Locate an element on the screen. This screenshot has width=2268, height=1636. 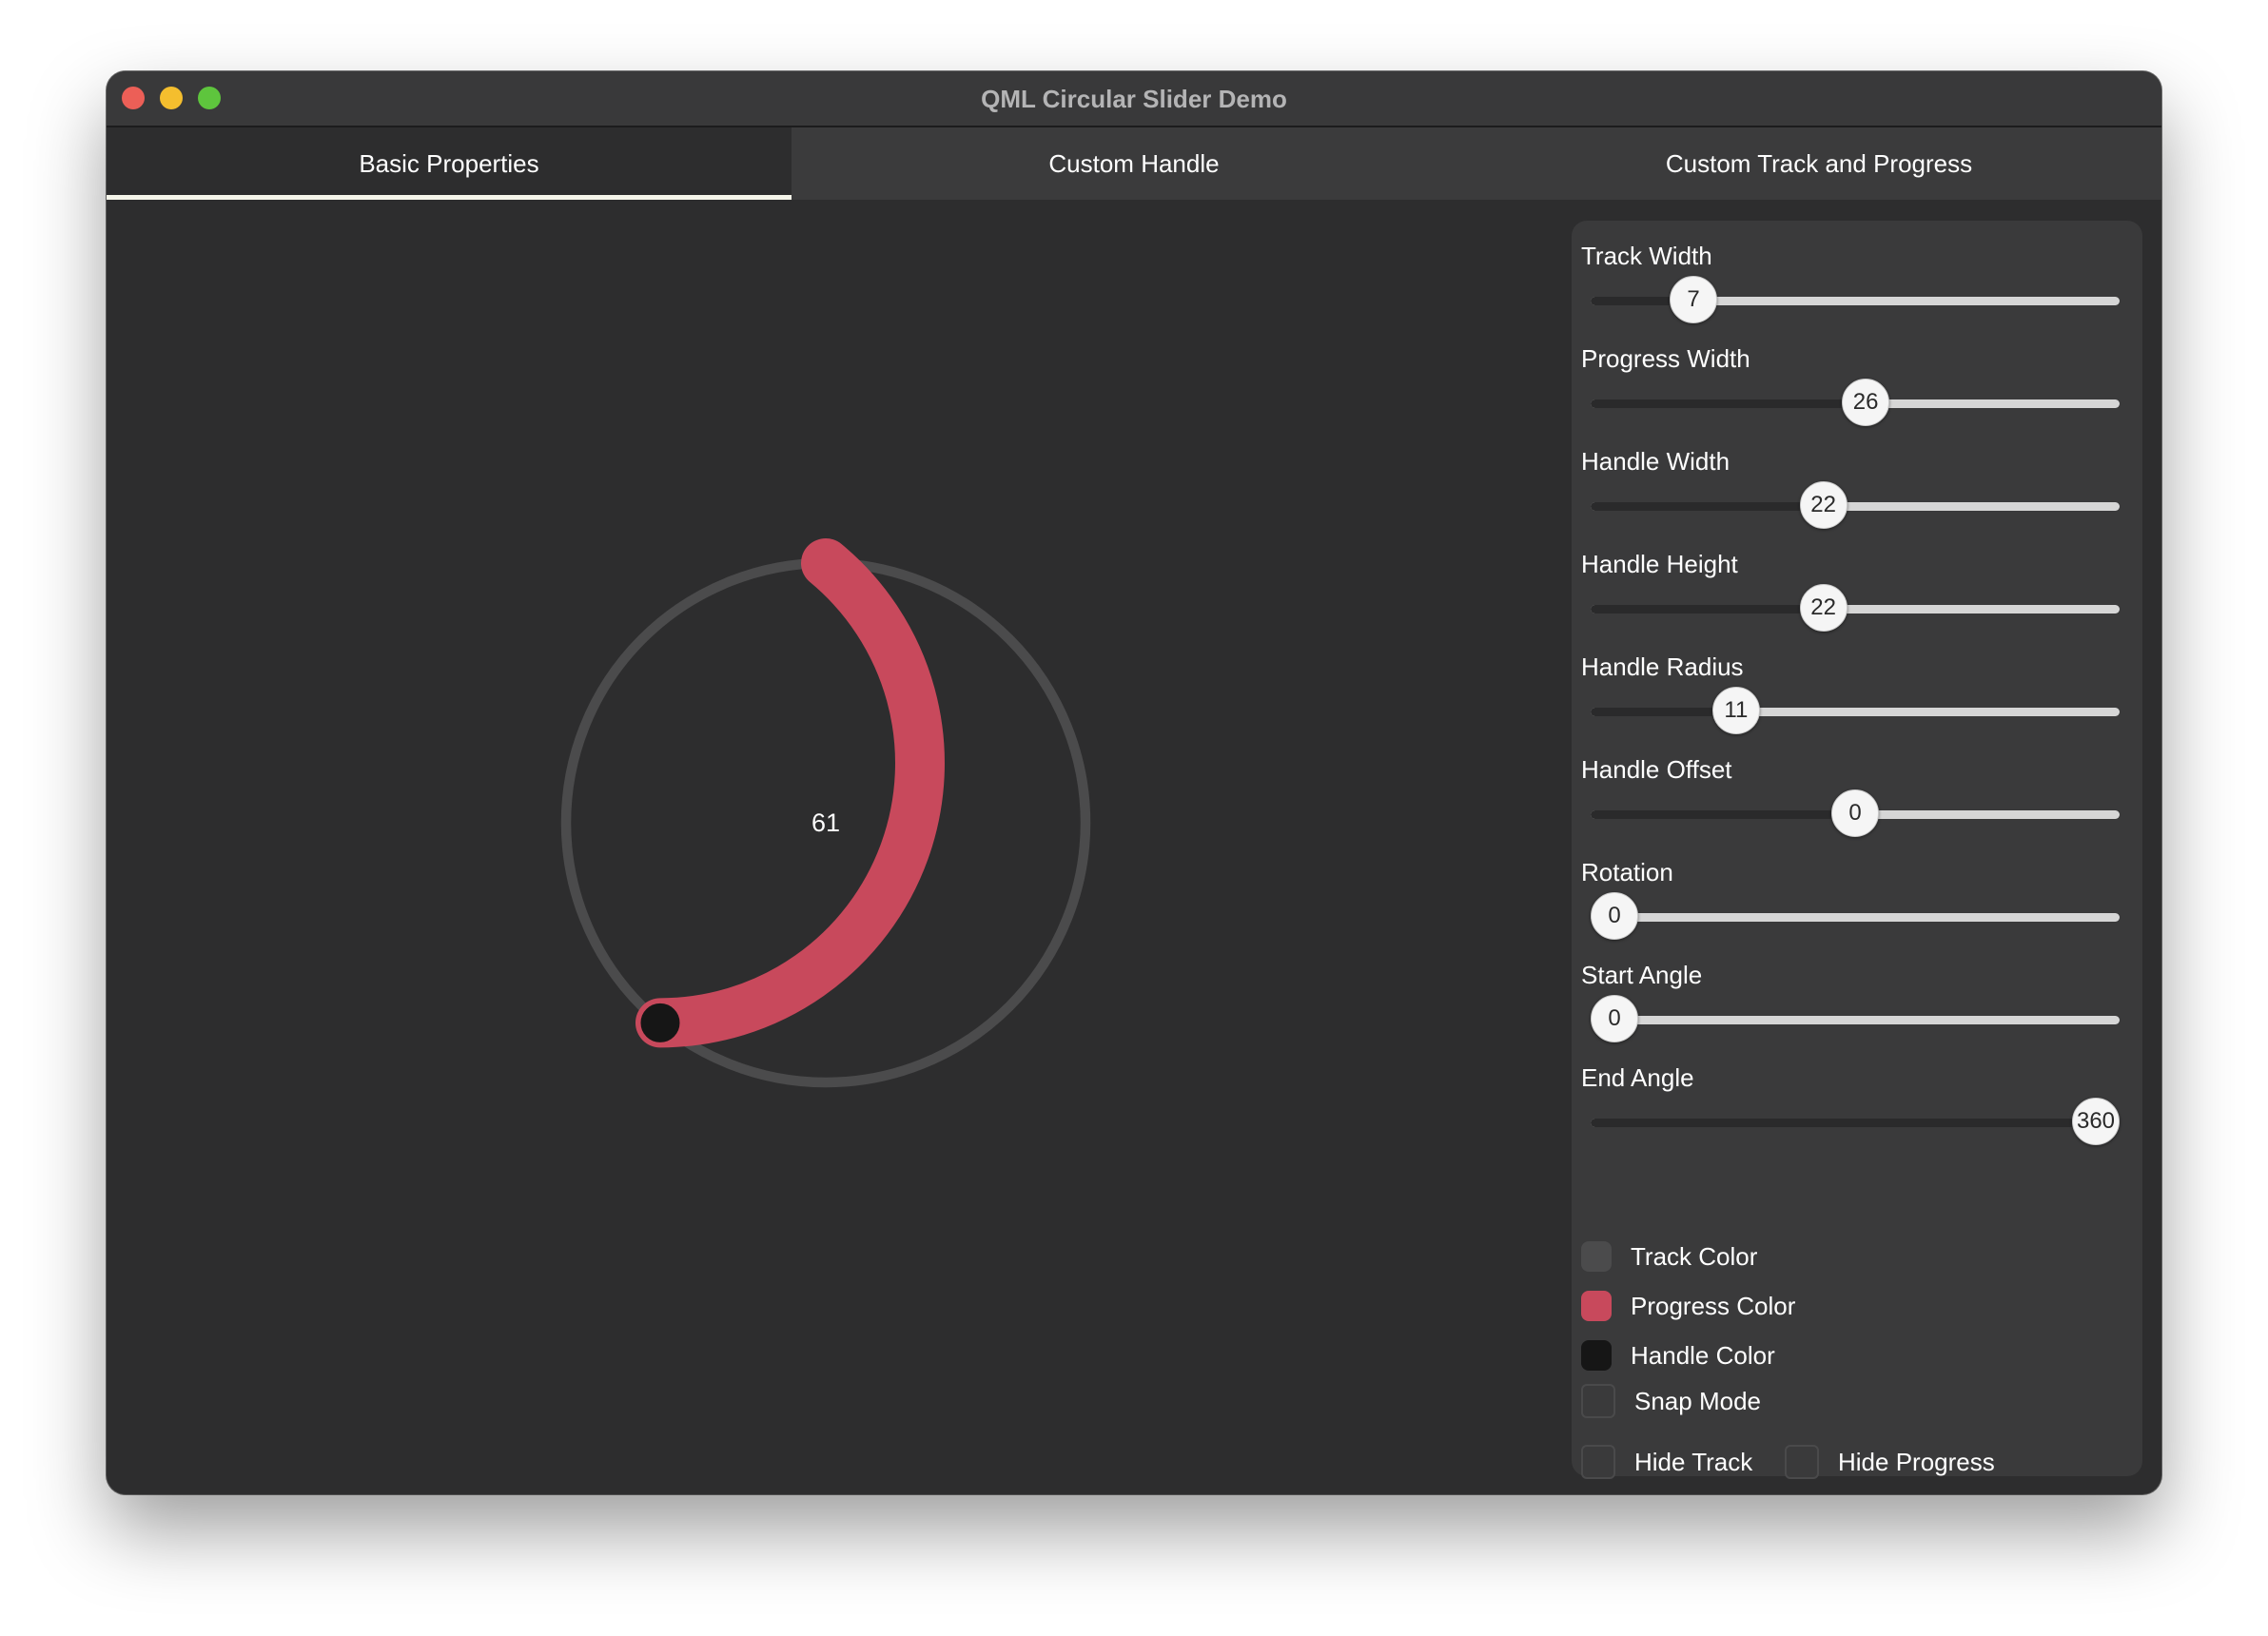
hide-progress-option: Hide Progress is located at coordinates (1890, 1462).